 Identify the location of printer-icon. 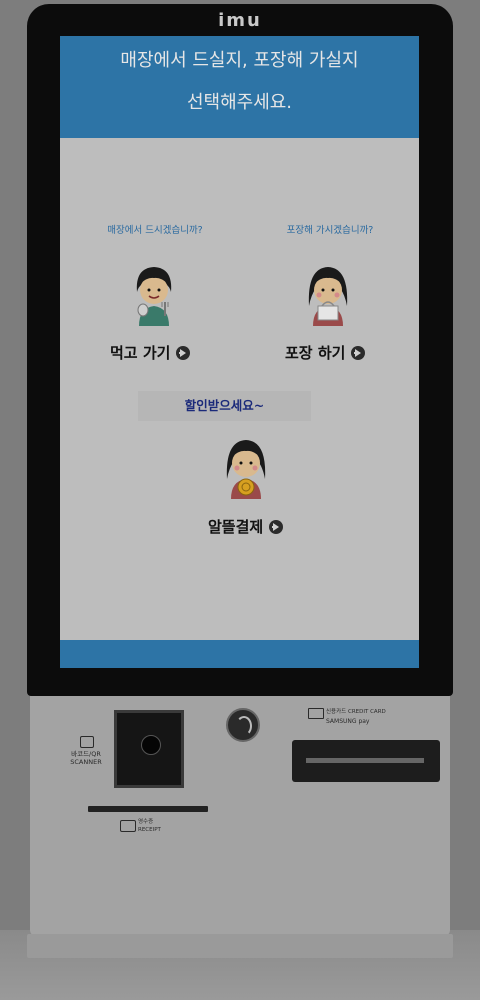
(128, 826).